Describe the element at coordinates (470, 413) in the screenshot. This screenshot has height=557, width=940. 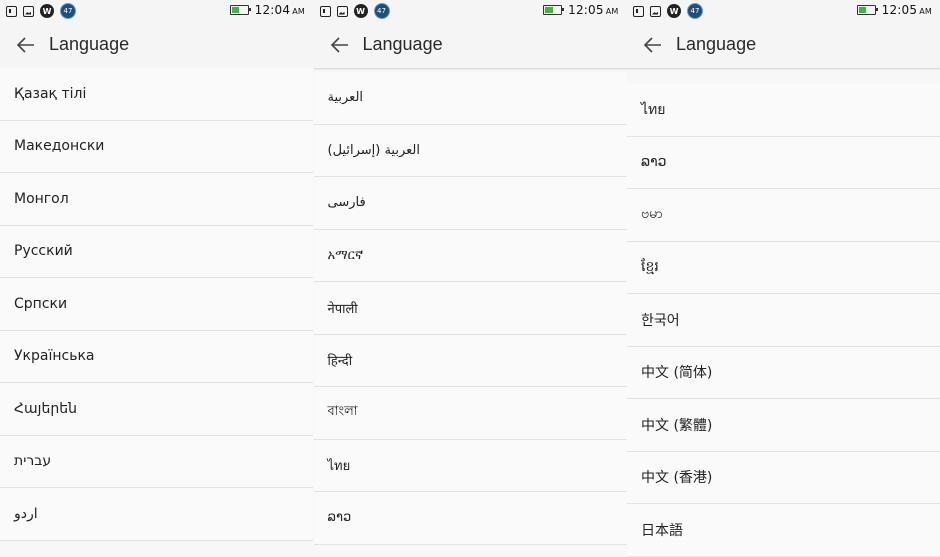
I see `list-item: বাংলা` at that location.